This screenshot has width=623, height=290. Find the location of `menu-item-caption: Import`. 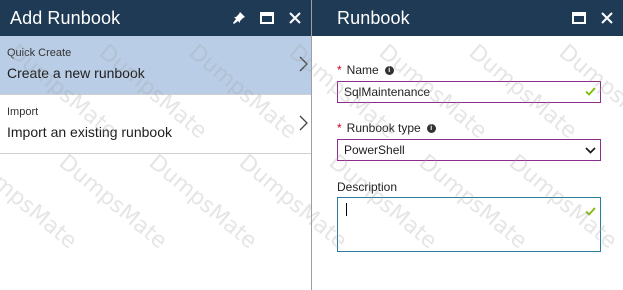

menu-item-caption: Import is located at coordinates (23, 112).